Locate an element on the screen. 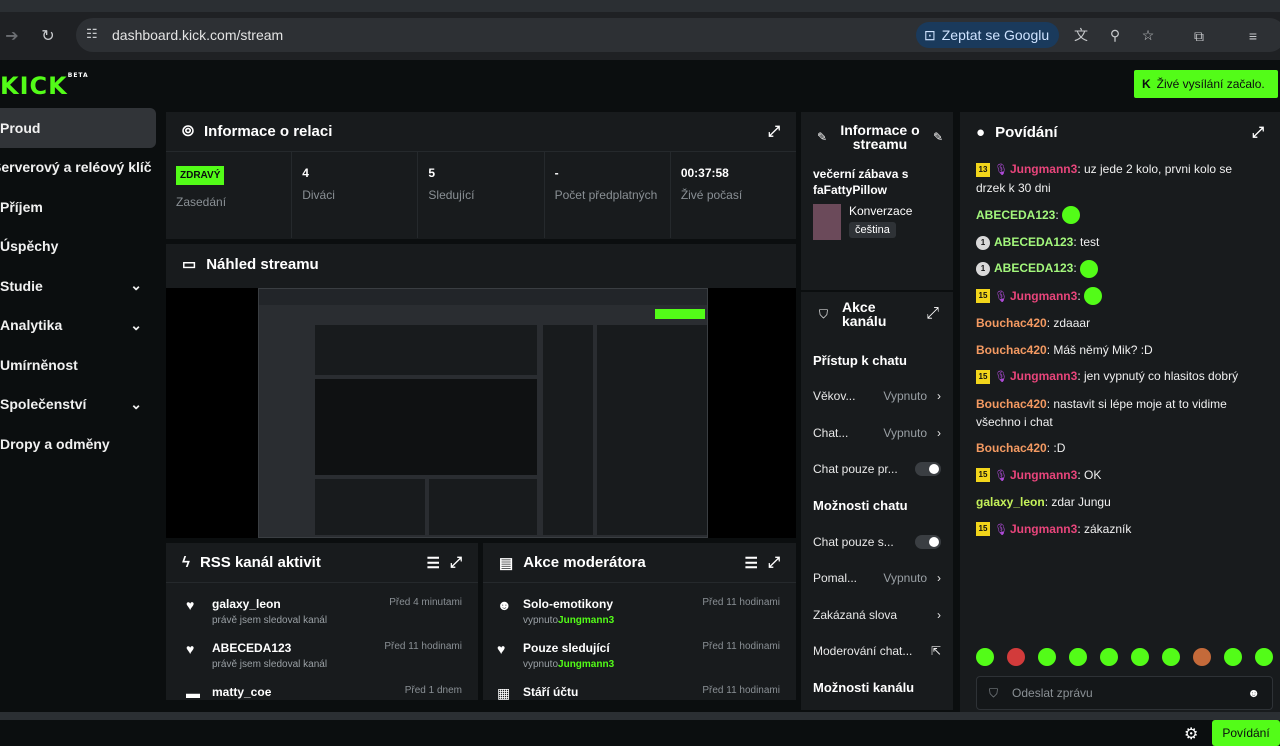 This screenshot has width=1280, height=746. bookmark-star-icon: ☆ is located at coordinates (1148, 35).